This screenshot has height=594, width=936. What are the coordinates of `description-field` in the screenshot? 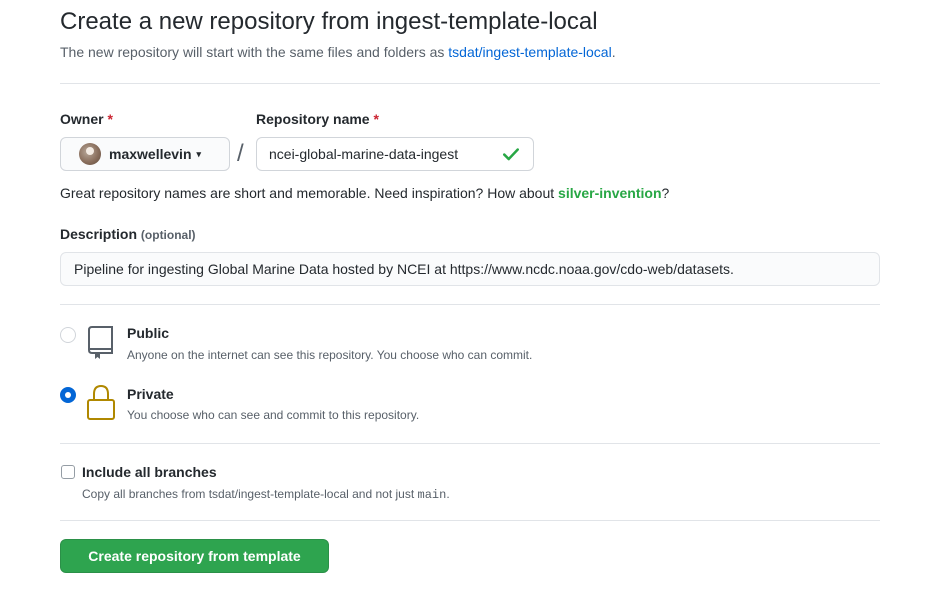 It's located at (470, 269).